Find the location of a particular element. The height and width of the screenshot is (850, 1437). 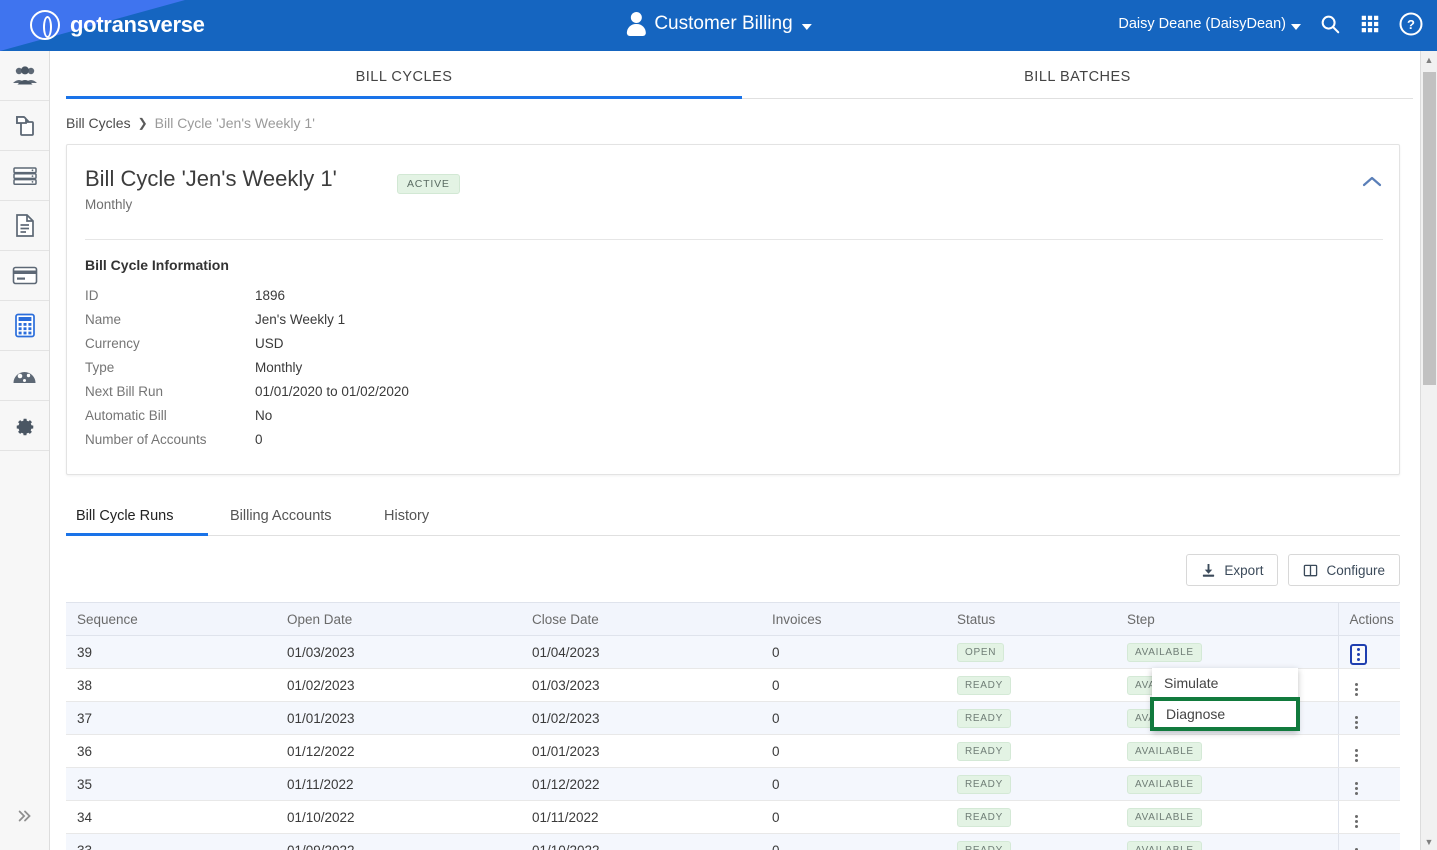

sidebar-item-products is located at coordinates (24, 126).